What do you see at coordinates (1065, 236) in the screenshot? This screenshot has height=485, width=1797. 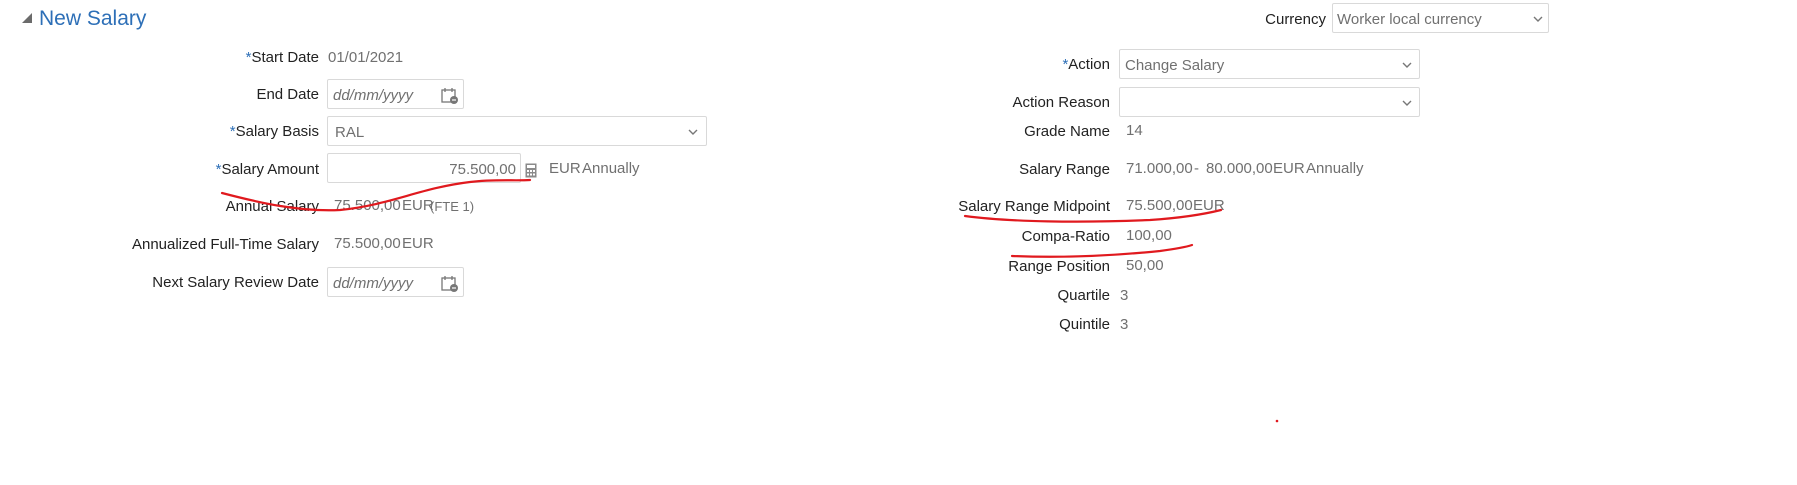 I see `compa-ratio-label: Compa-Ratio` at bounding box center [1065, 236].